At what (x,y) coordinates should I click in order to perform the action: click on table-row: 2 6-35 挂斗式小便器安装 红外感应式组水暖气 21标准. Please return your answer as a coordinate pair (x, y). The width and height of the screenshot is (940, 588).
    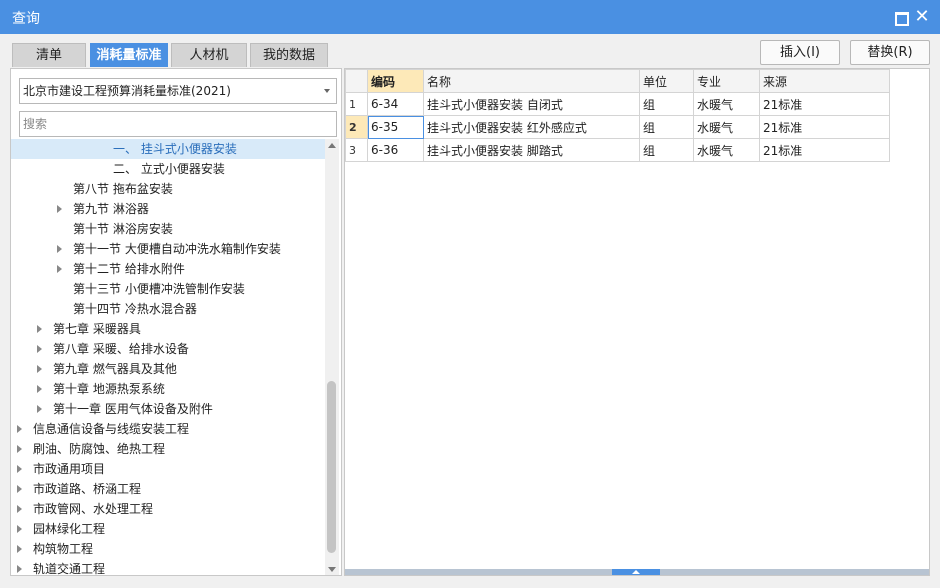
    Looking at the image, I should click on (617, 127).